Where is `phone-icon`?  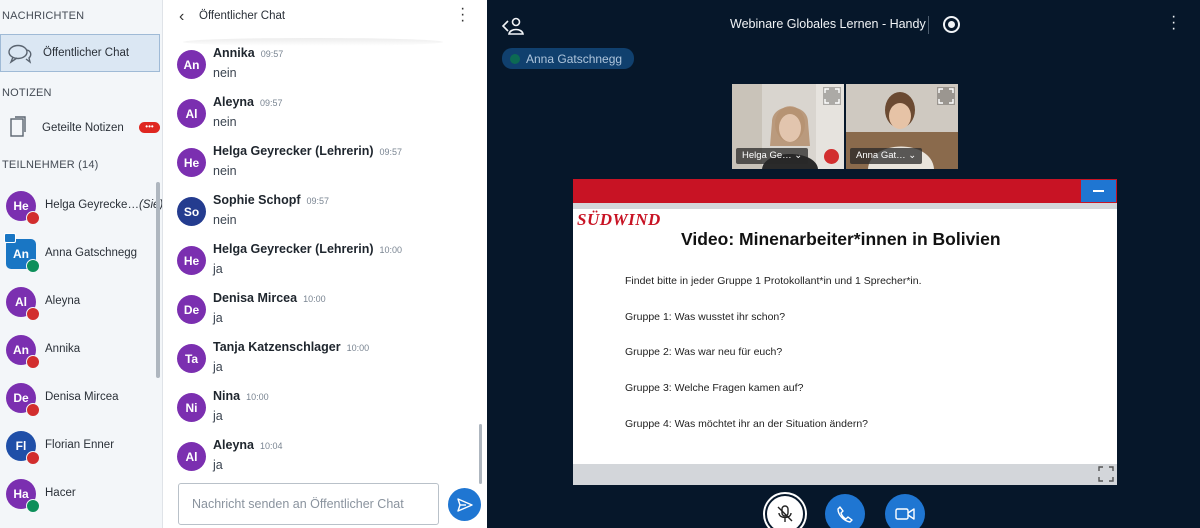 phone-icon is located at coordinates (845, 514).